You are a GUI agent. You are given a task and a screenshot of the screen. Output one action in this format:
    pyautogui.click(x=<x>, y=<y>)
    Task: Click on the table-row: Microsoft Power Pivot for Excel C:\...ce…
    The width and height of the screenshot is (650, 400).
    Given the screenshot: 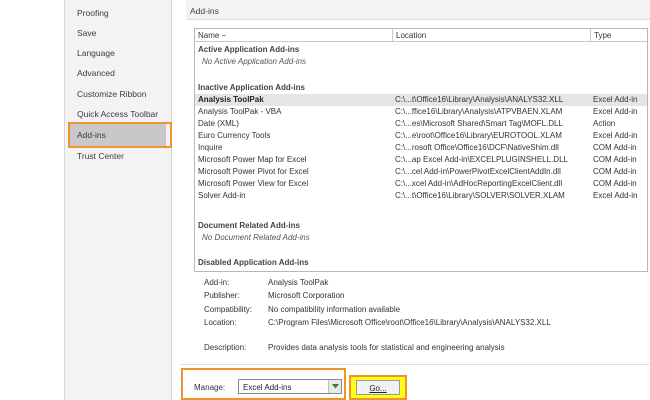 What is the action you would take?
    pyautogui.click(x=421, y=172)
    